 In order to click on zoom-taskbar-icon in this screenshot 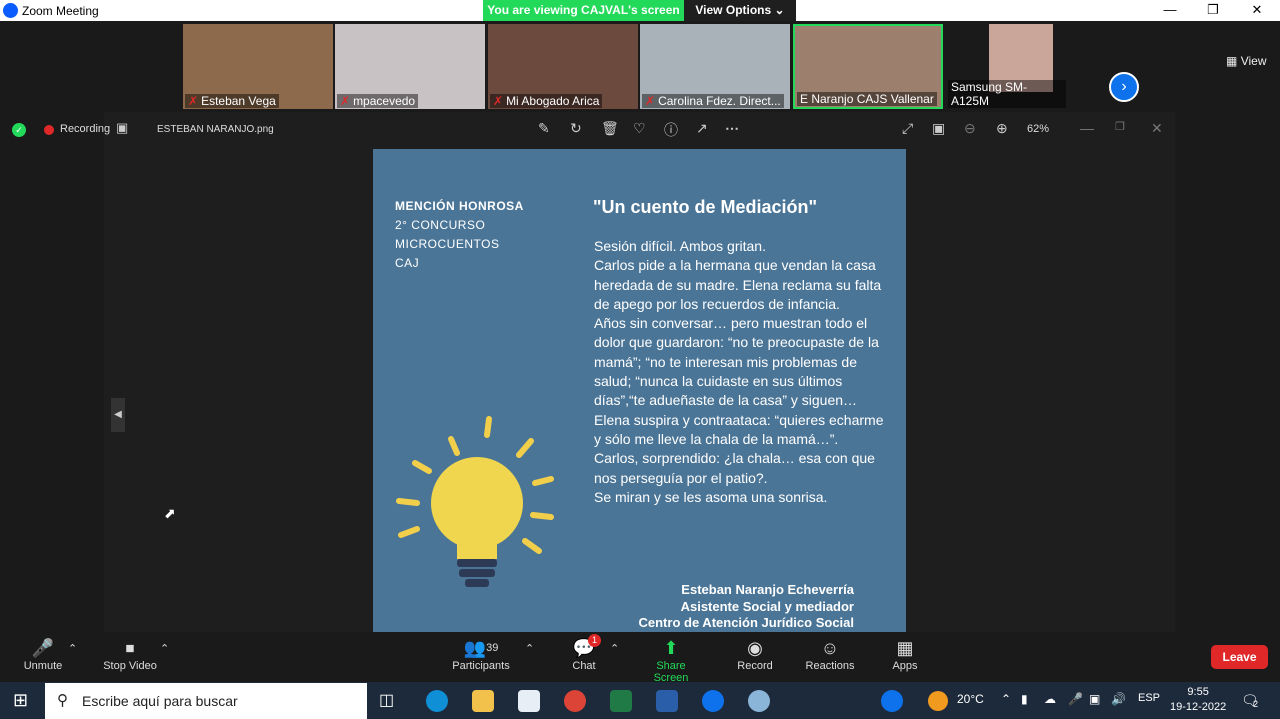, I will do `click(713, 701)`.